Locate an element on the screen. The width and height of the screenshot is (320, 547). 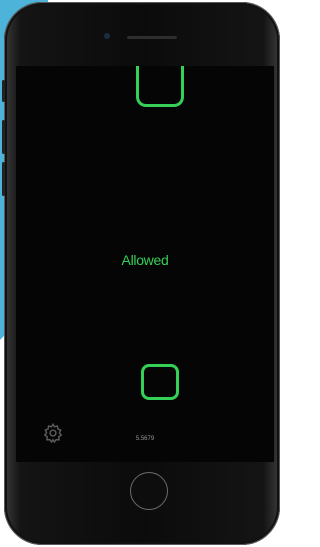
home-button is located at coordinates (149, 491).